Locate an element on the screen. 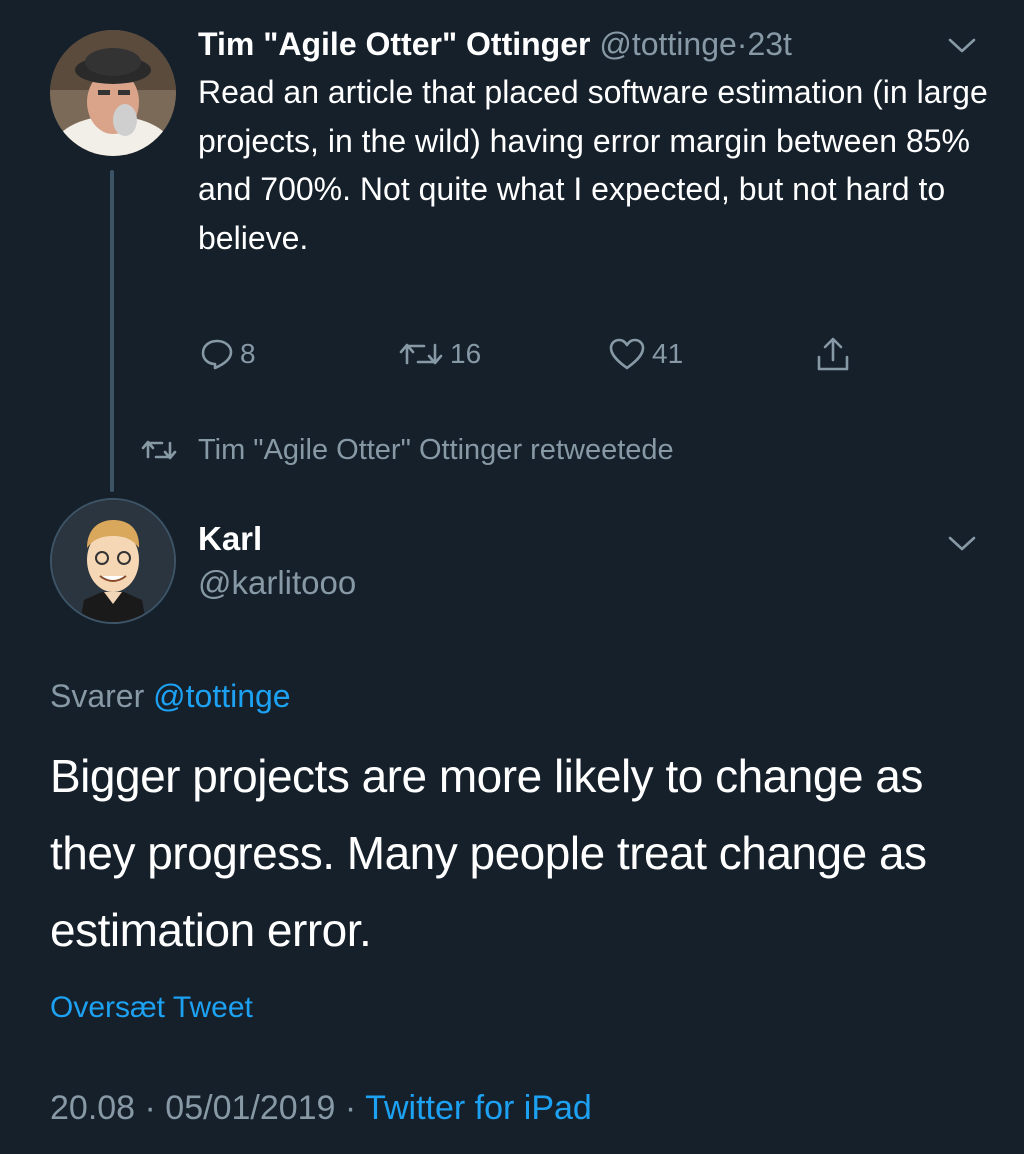  reply-mention-link: @tottinge is located at coordinates (221, 696).